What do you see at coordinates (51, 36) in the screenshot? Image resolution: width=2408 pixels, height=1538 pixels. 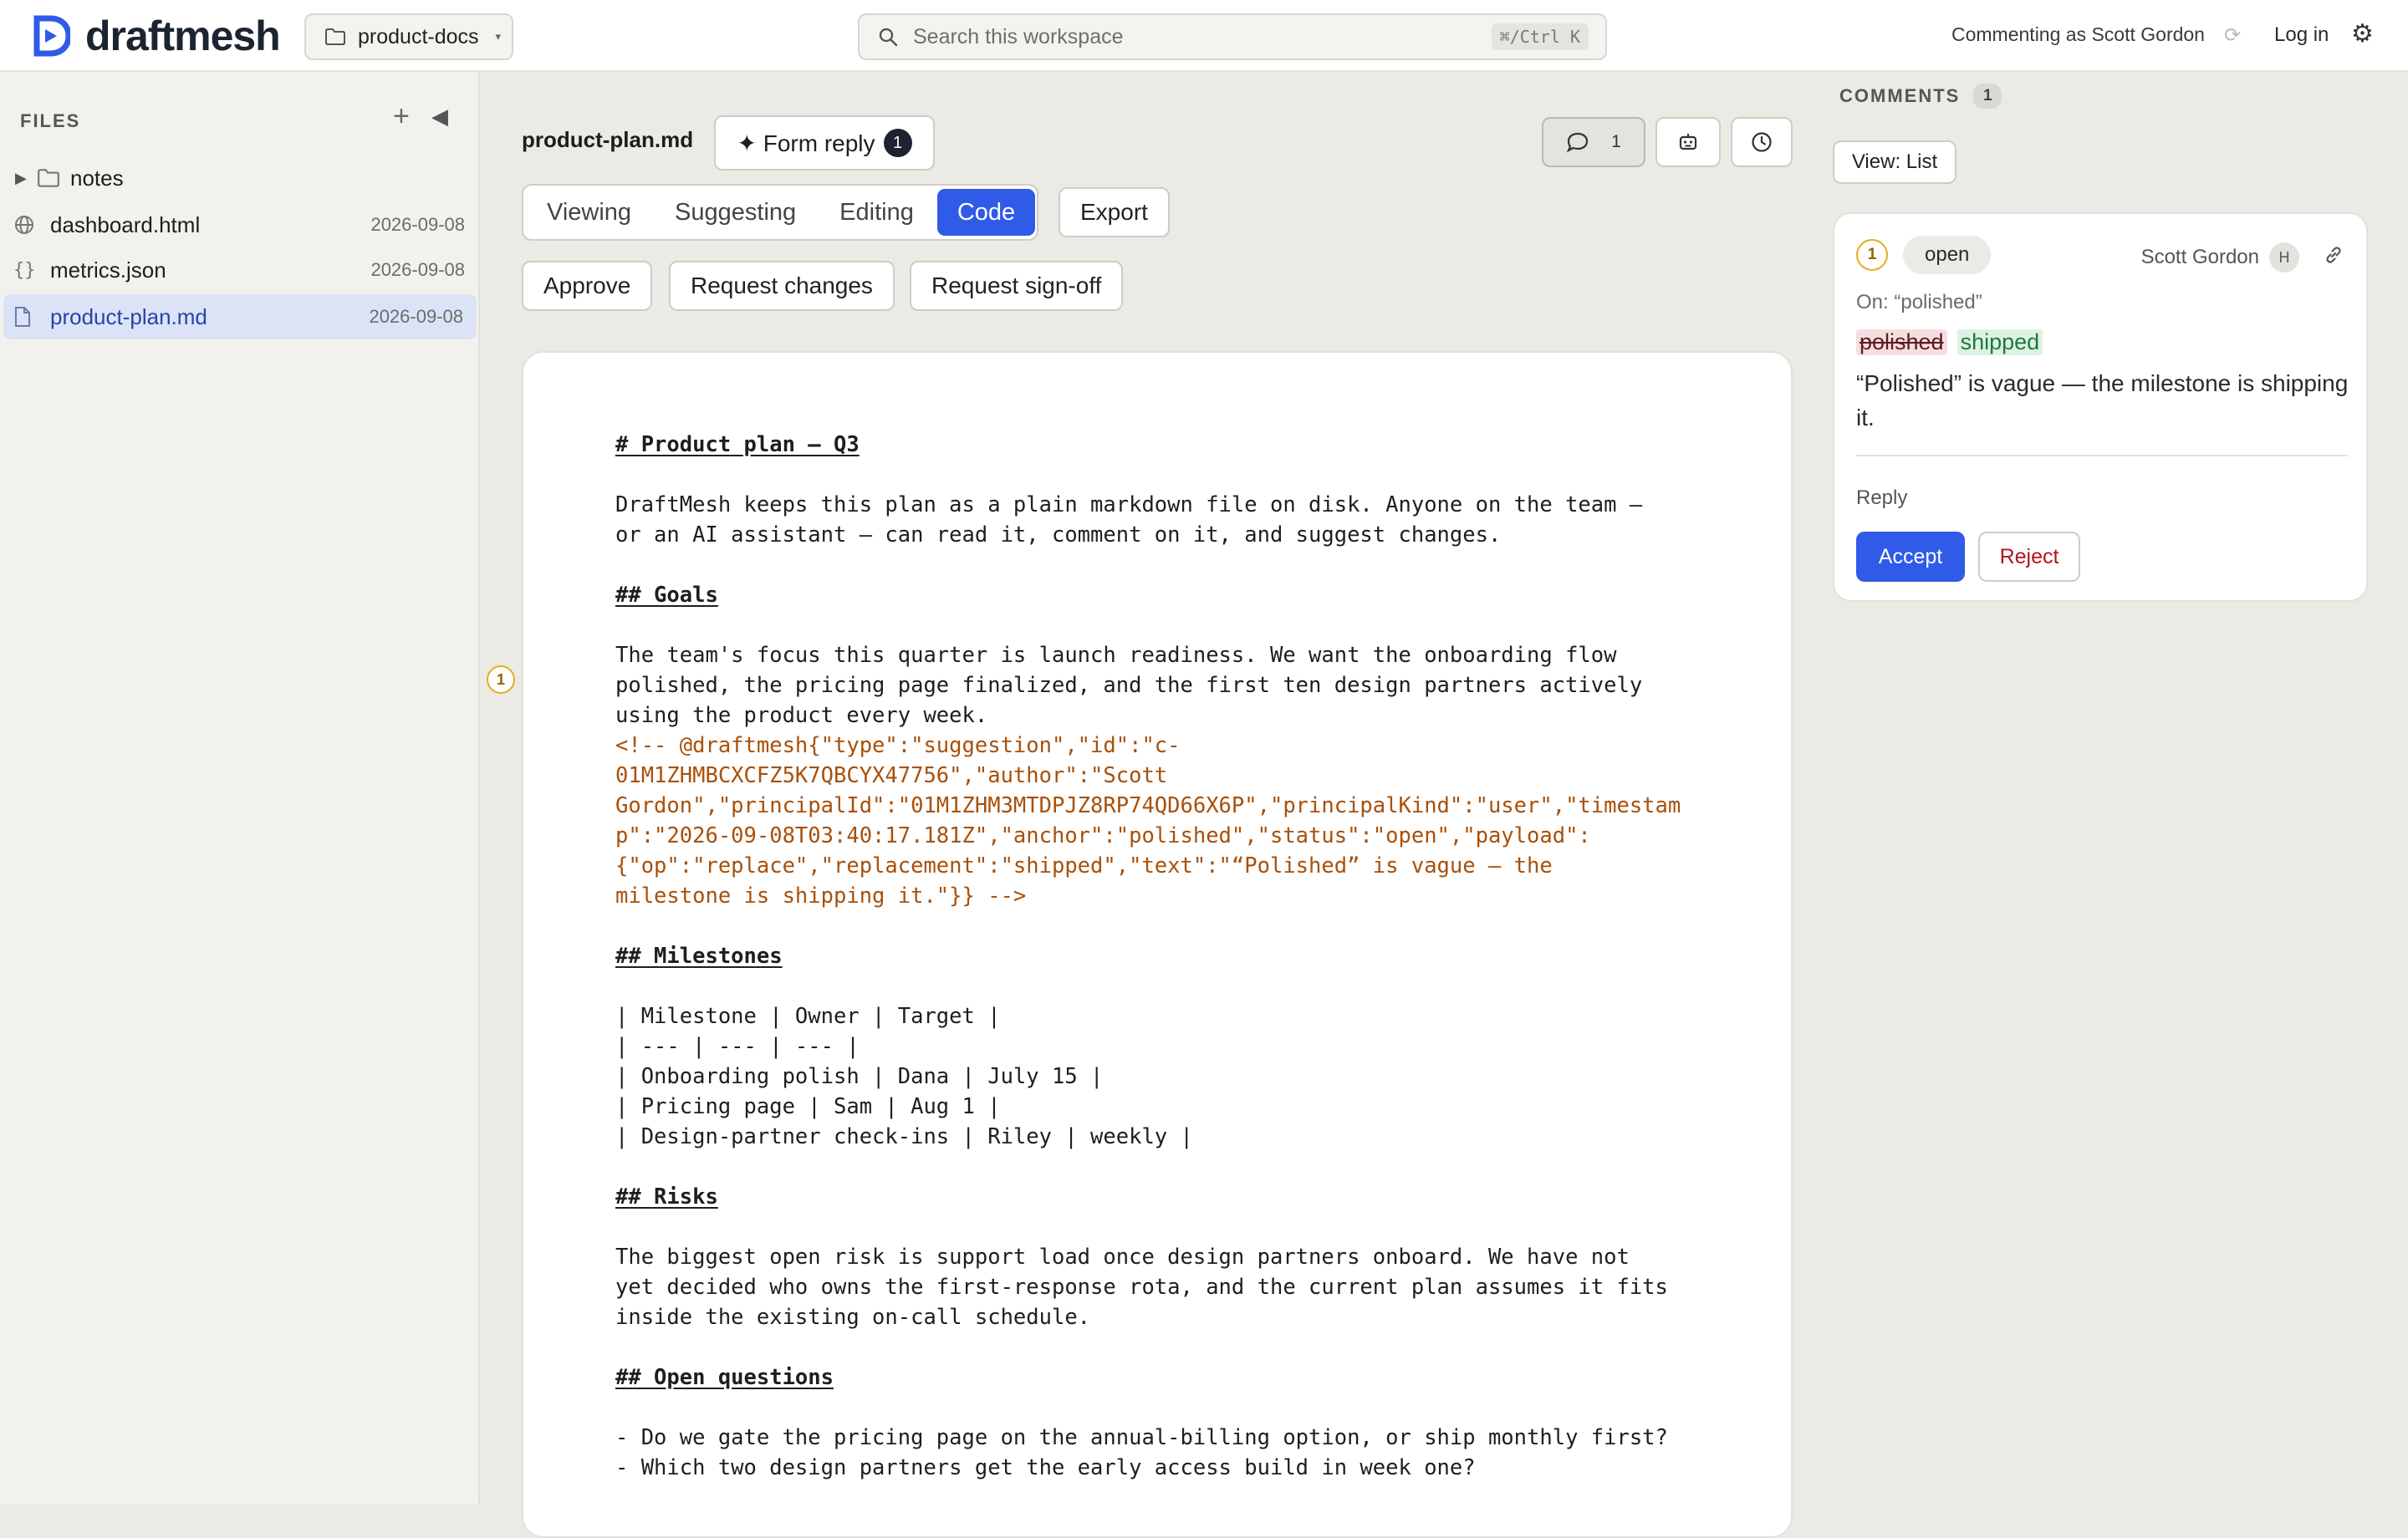 I see `draftmesh-logo-icon` at bounding box center [51, 36].